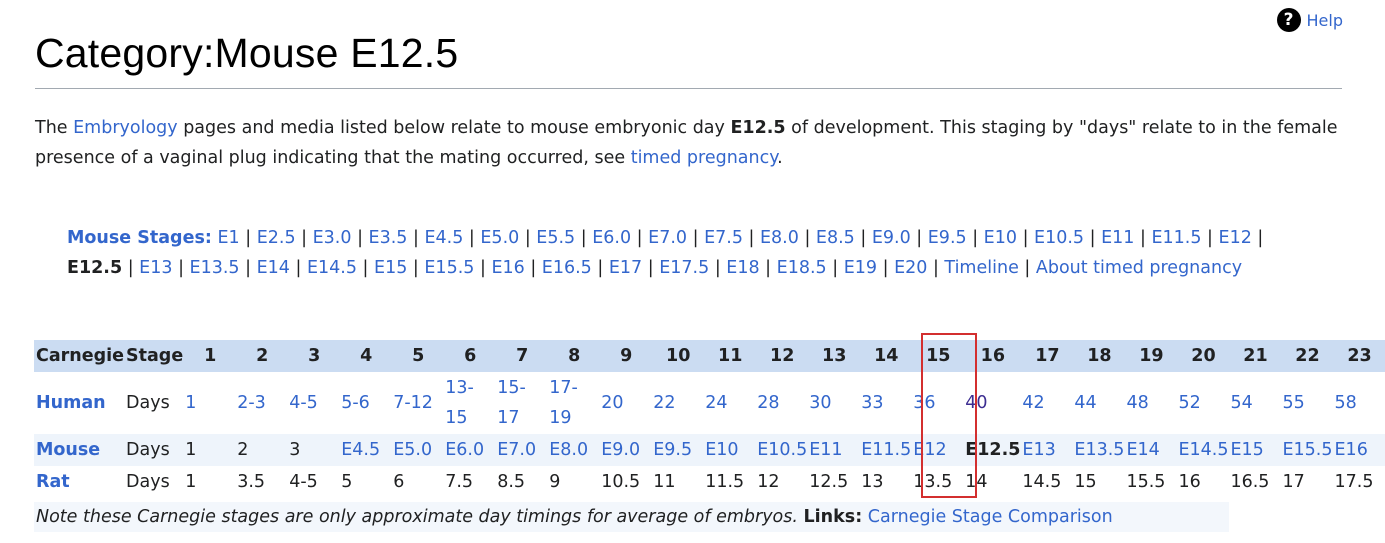 This screenshot has height=543, width=1385. I want to click on human-value: 7-12, so click(417, 403).